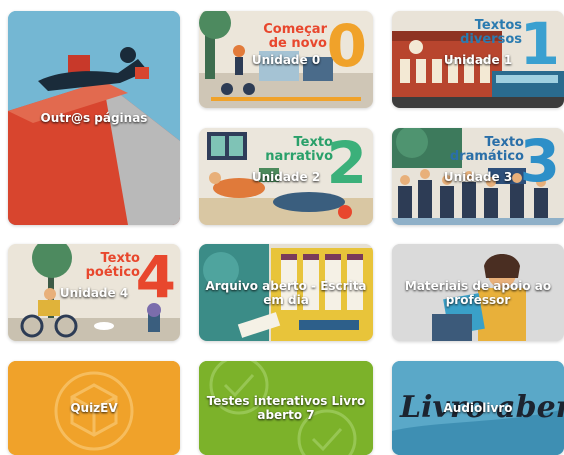 The width and height of the screenshot is (564, 455). I want to click on tile-audiolivro: Livro aberto Audiolivro, so click(478, 408).